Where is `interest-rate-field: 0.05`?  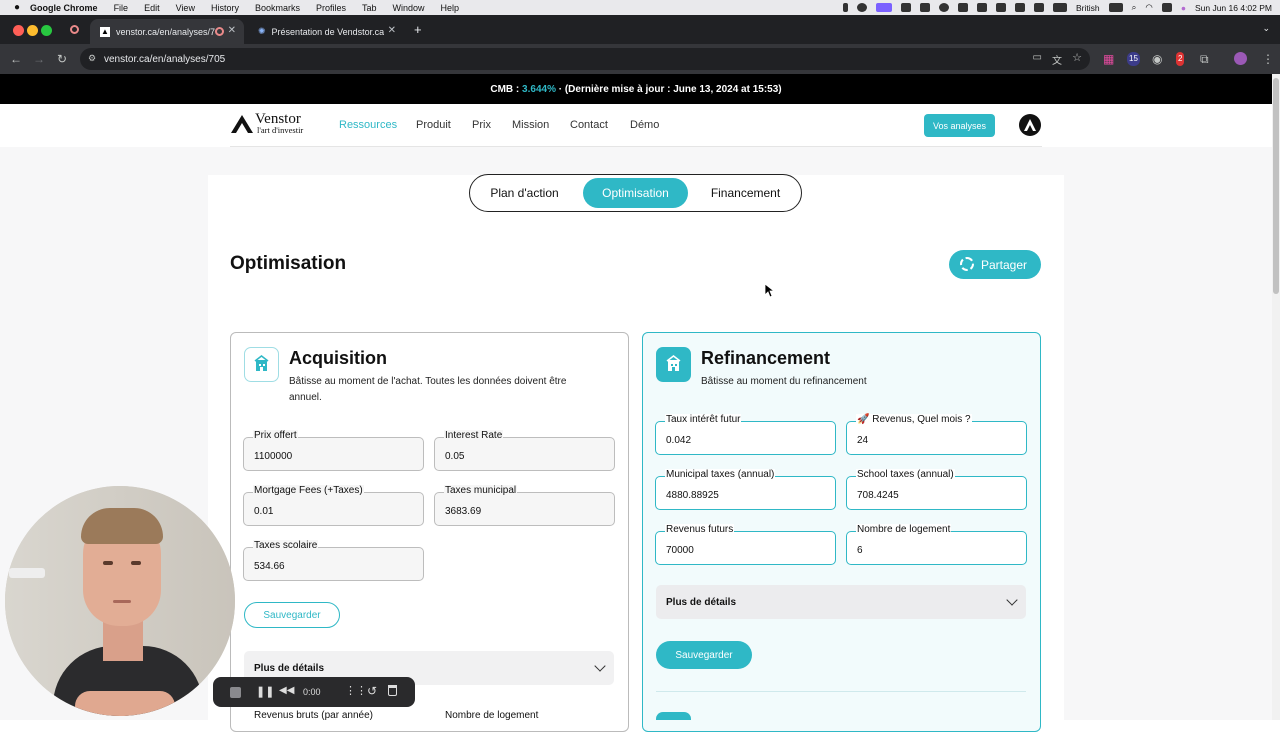
interest-rate-field: 0.05 is located at coordinates (524, 454).